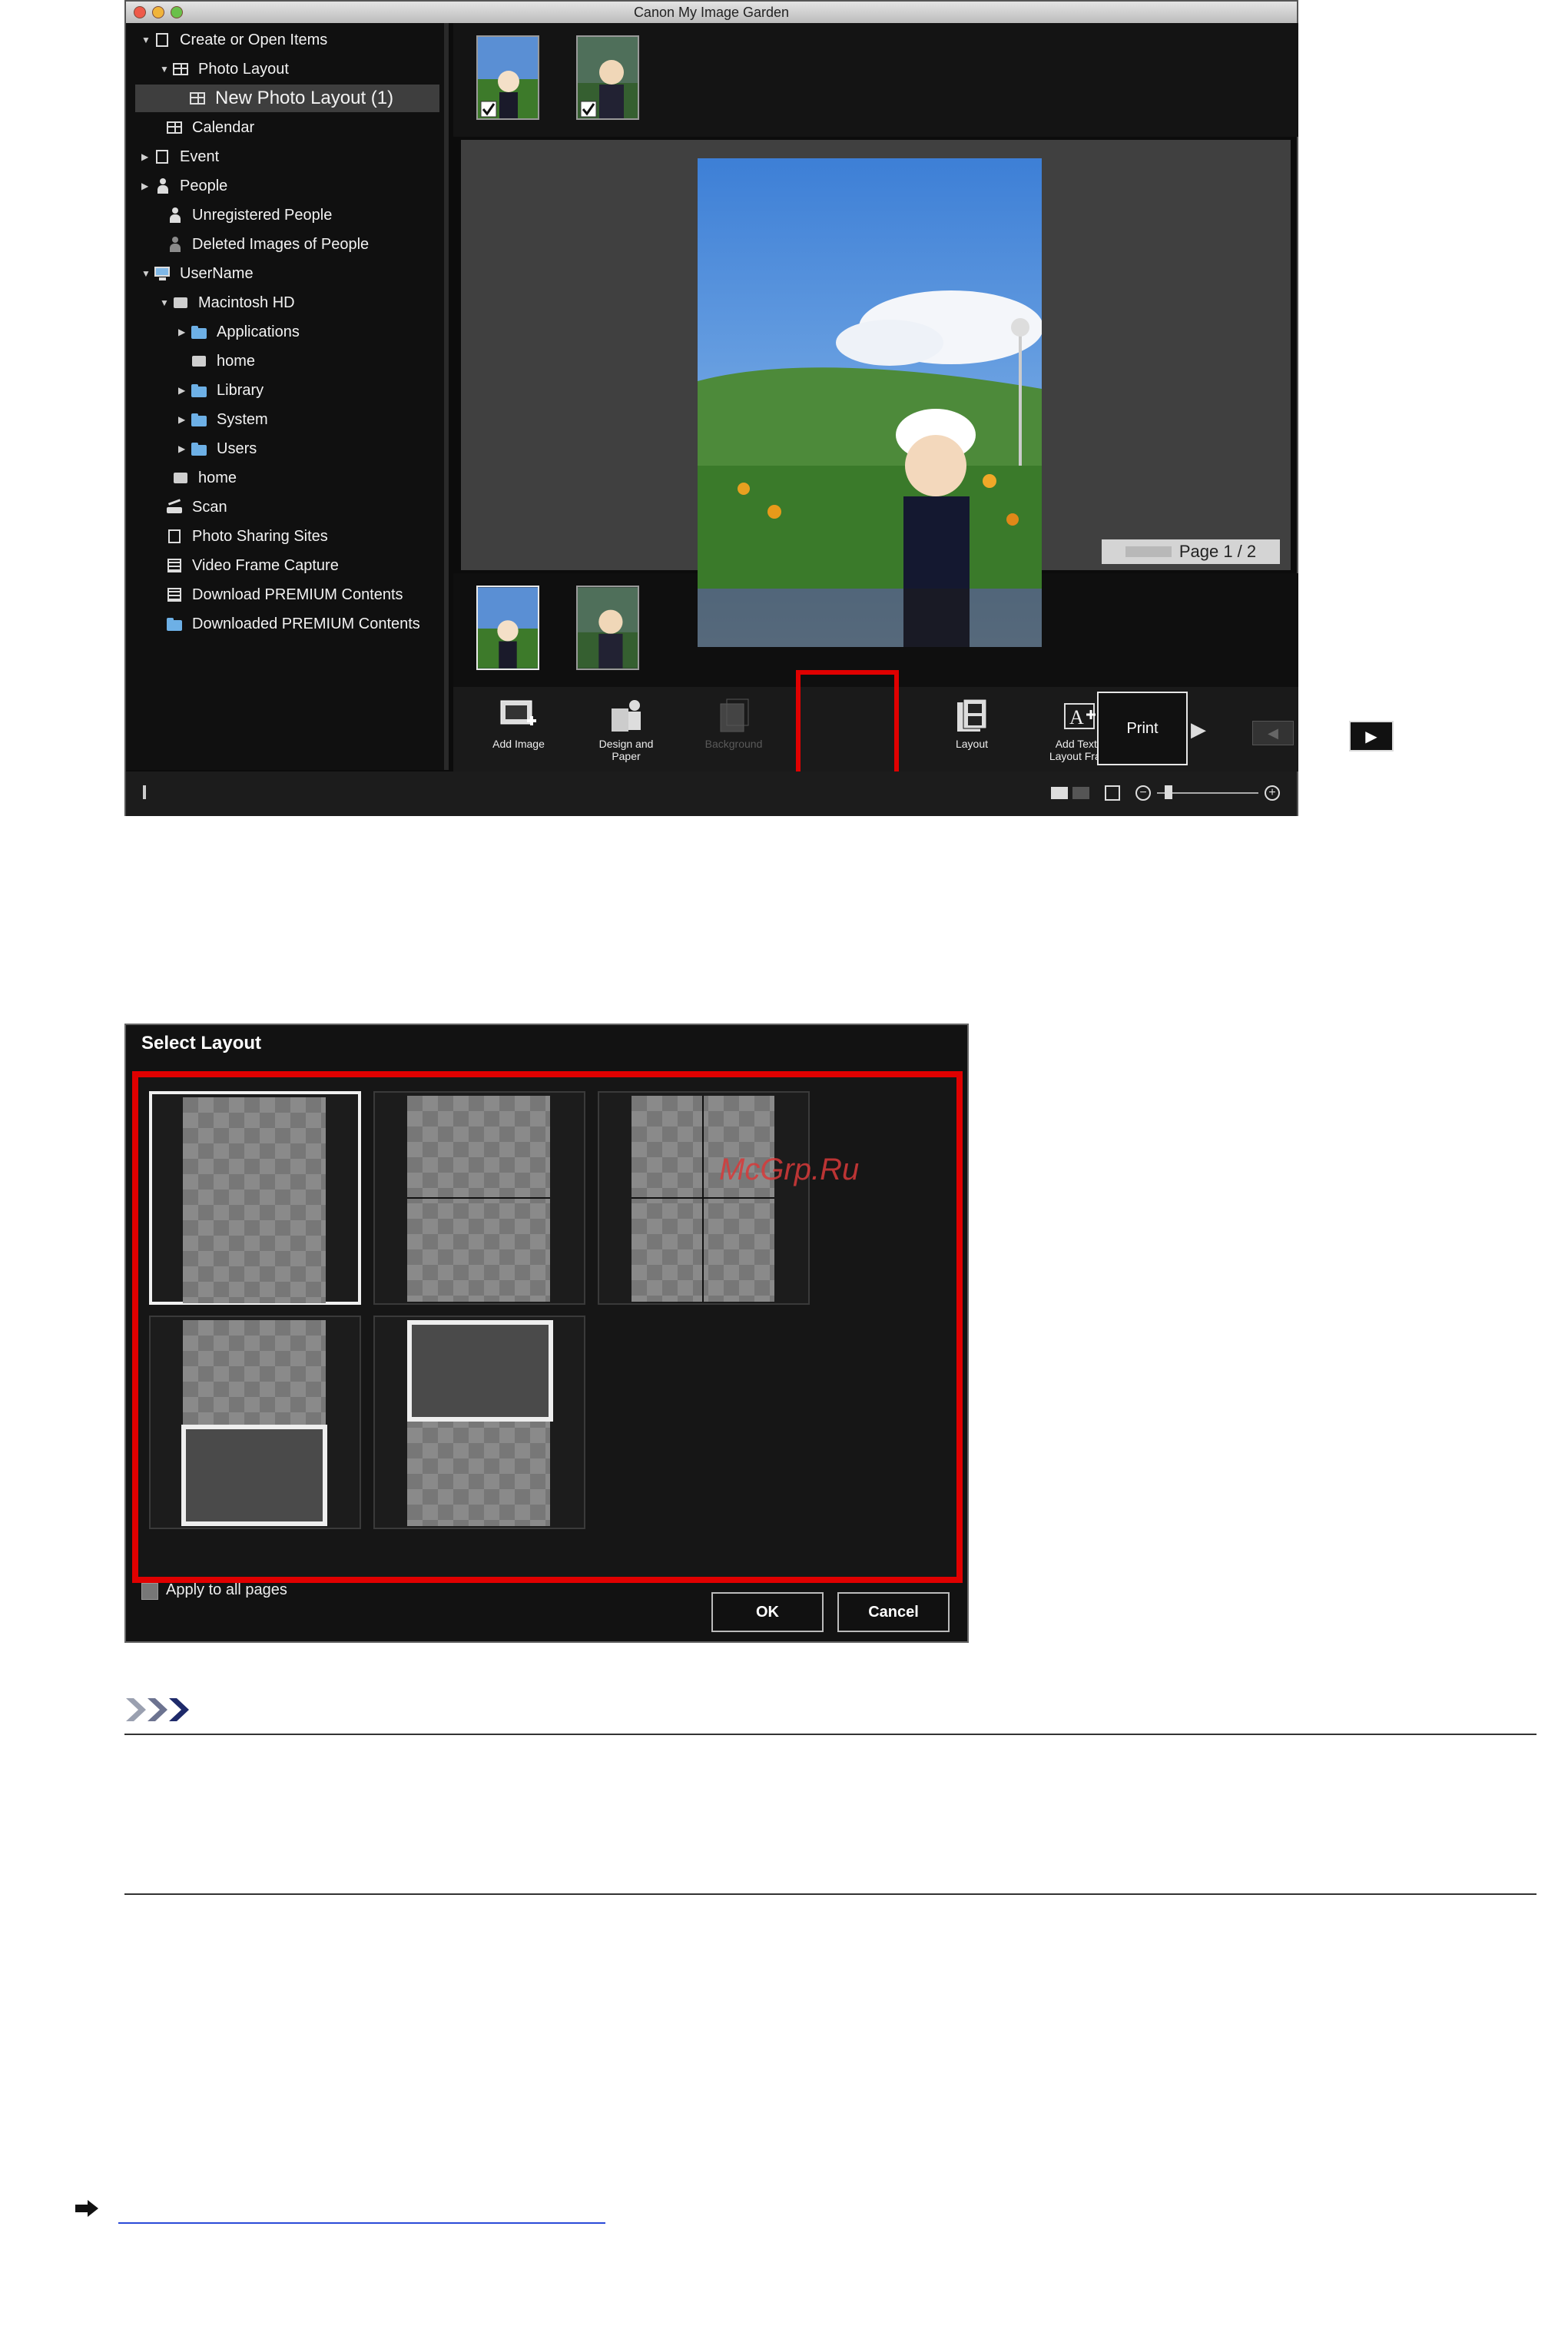  I want to click on layout-preview, so click(703, 1199).